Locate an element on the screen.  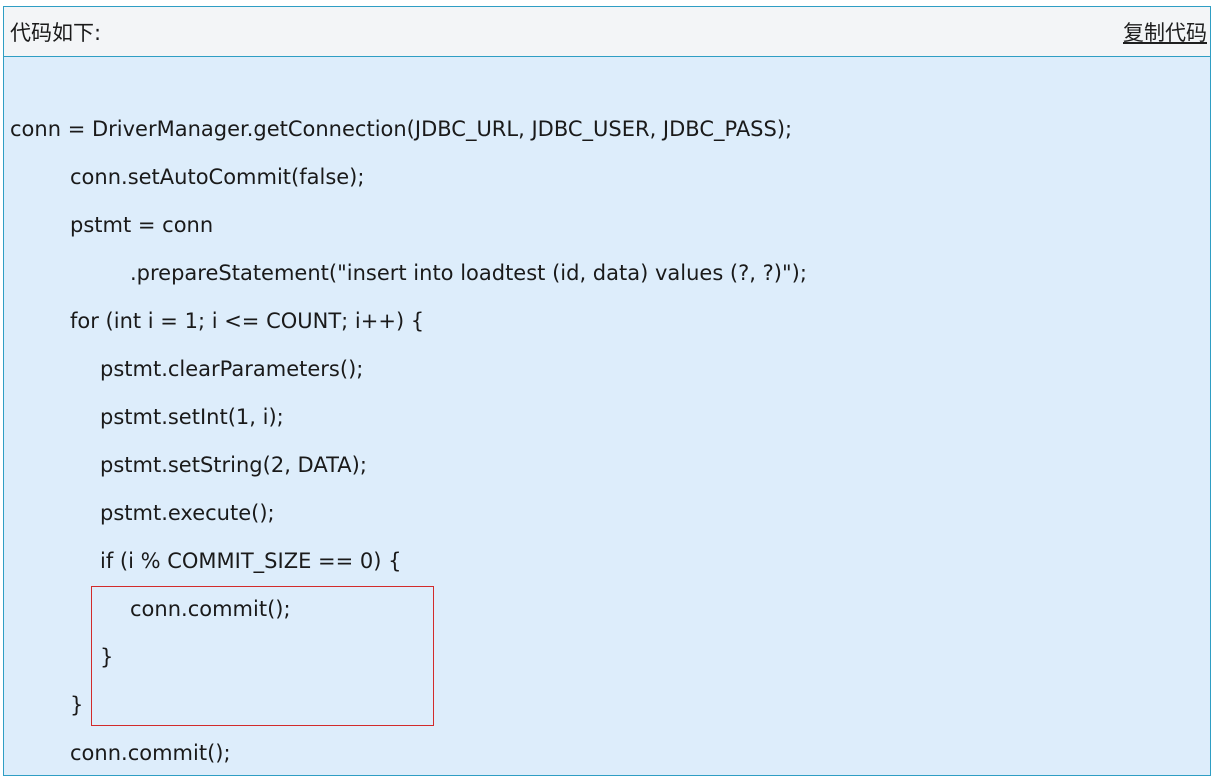
code-line: pstmt.execute(); is located at coordinates (187, 513).